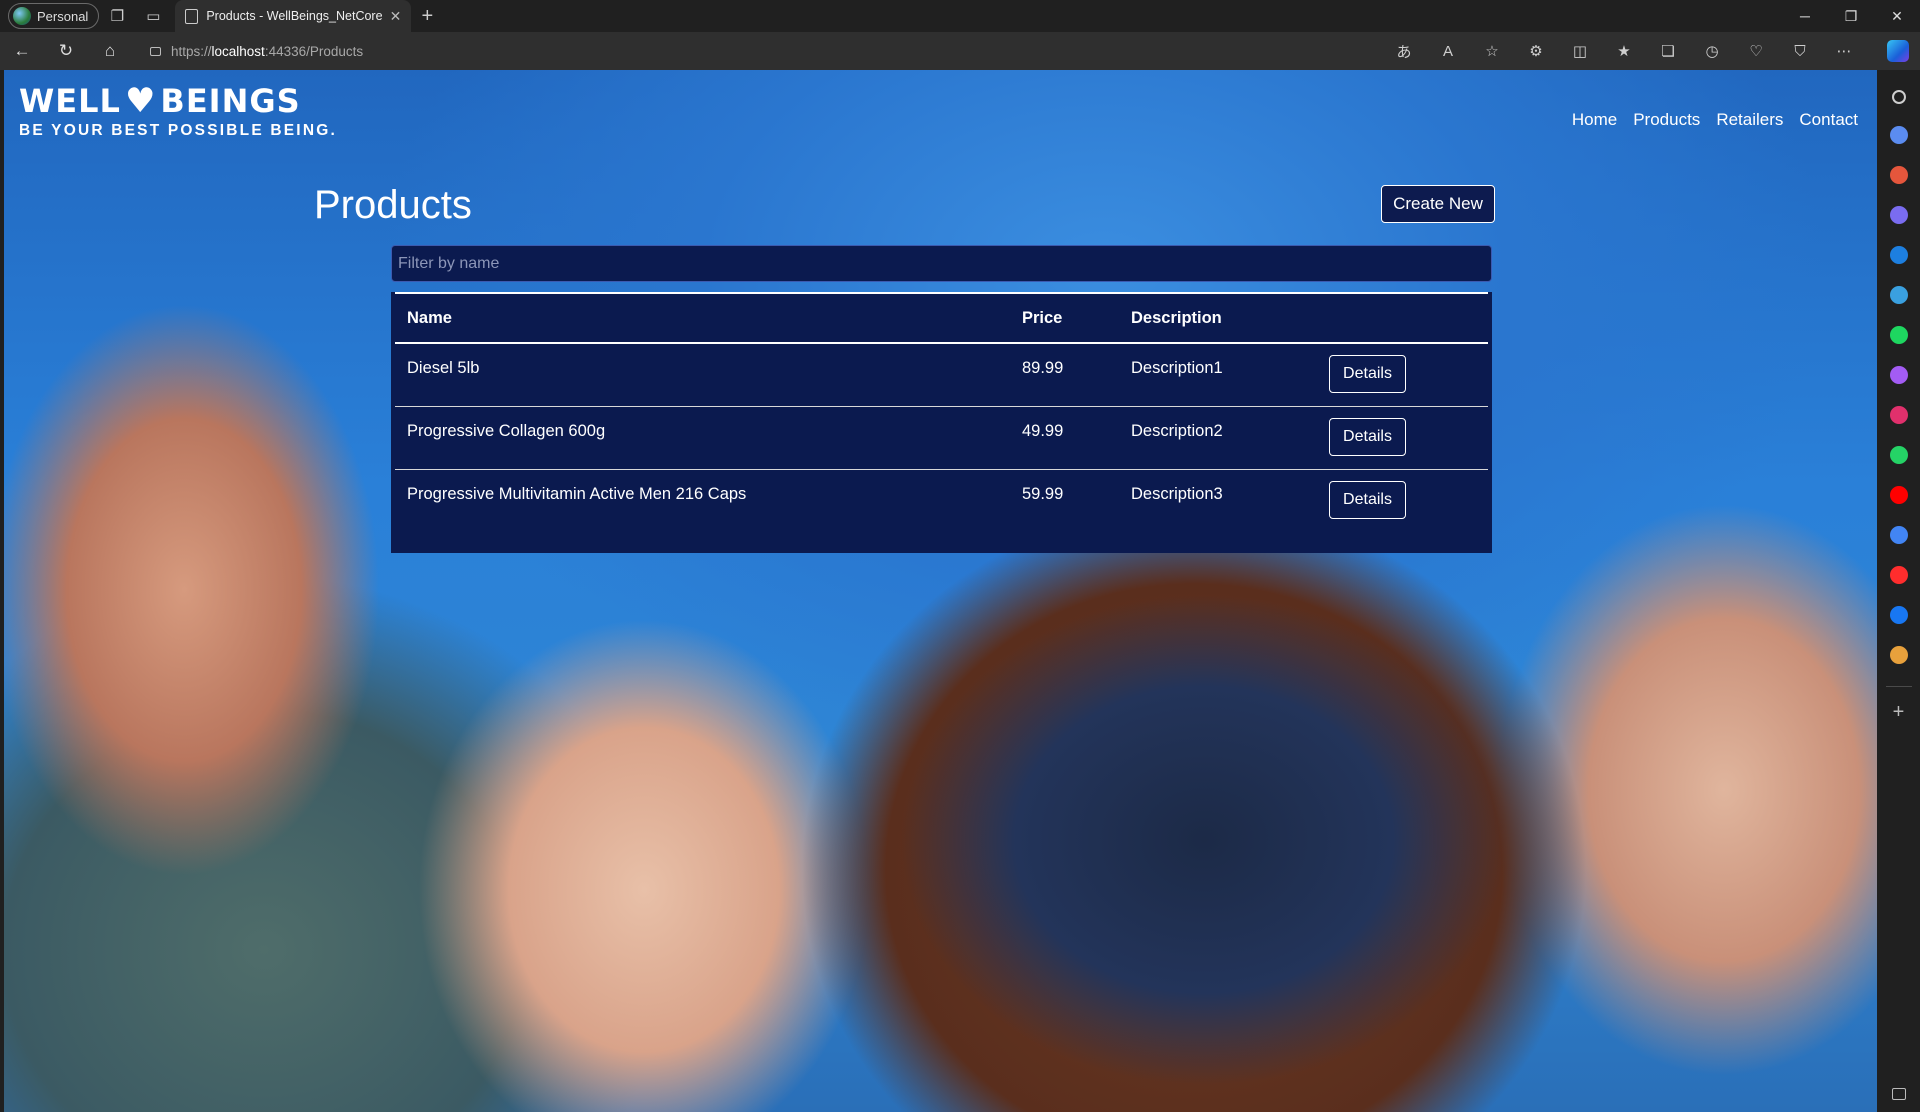  Describe the element at coordinates (1177, 368) in the screenshot. I see `cell-description: Description1` at that location.